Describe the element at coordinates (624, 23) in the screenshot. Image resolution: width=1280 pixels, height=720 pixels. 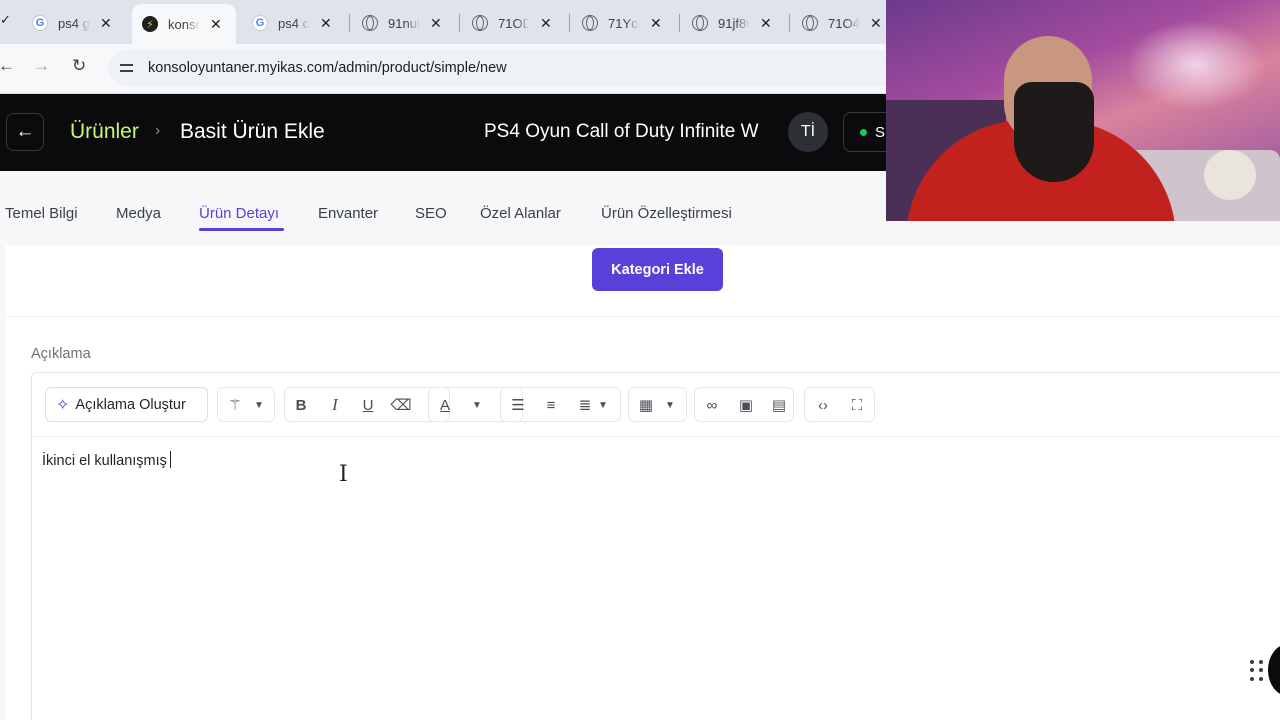
I see `browser-tab-title: 71YcL` at that location.